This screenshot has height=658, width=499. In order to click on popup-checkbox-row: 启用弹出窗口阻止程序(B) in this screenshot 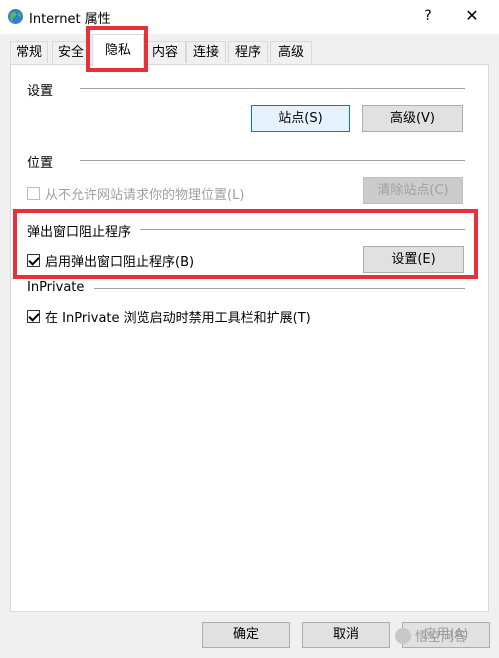, I will do `click(110, 260)`.